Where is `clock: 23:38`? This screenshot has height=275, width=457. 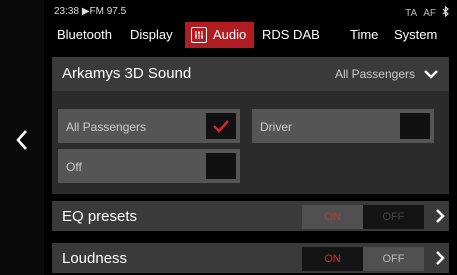 clock: 23:38 is located at coordinates (67, 11).